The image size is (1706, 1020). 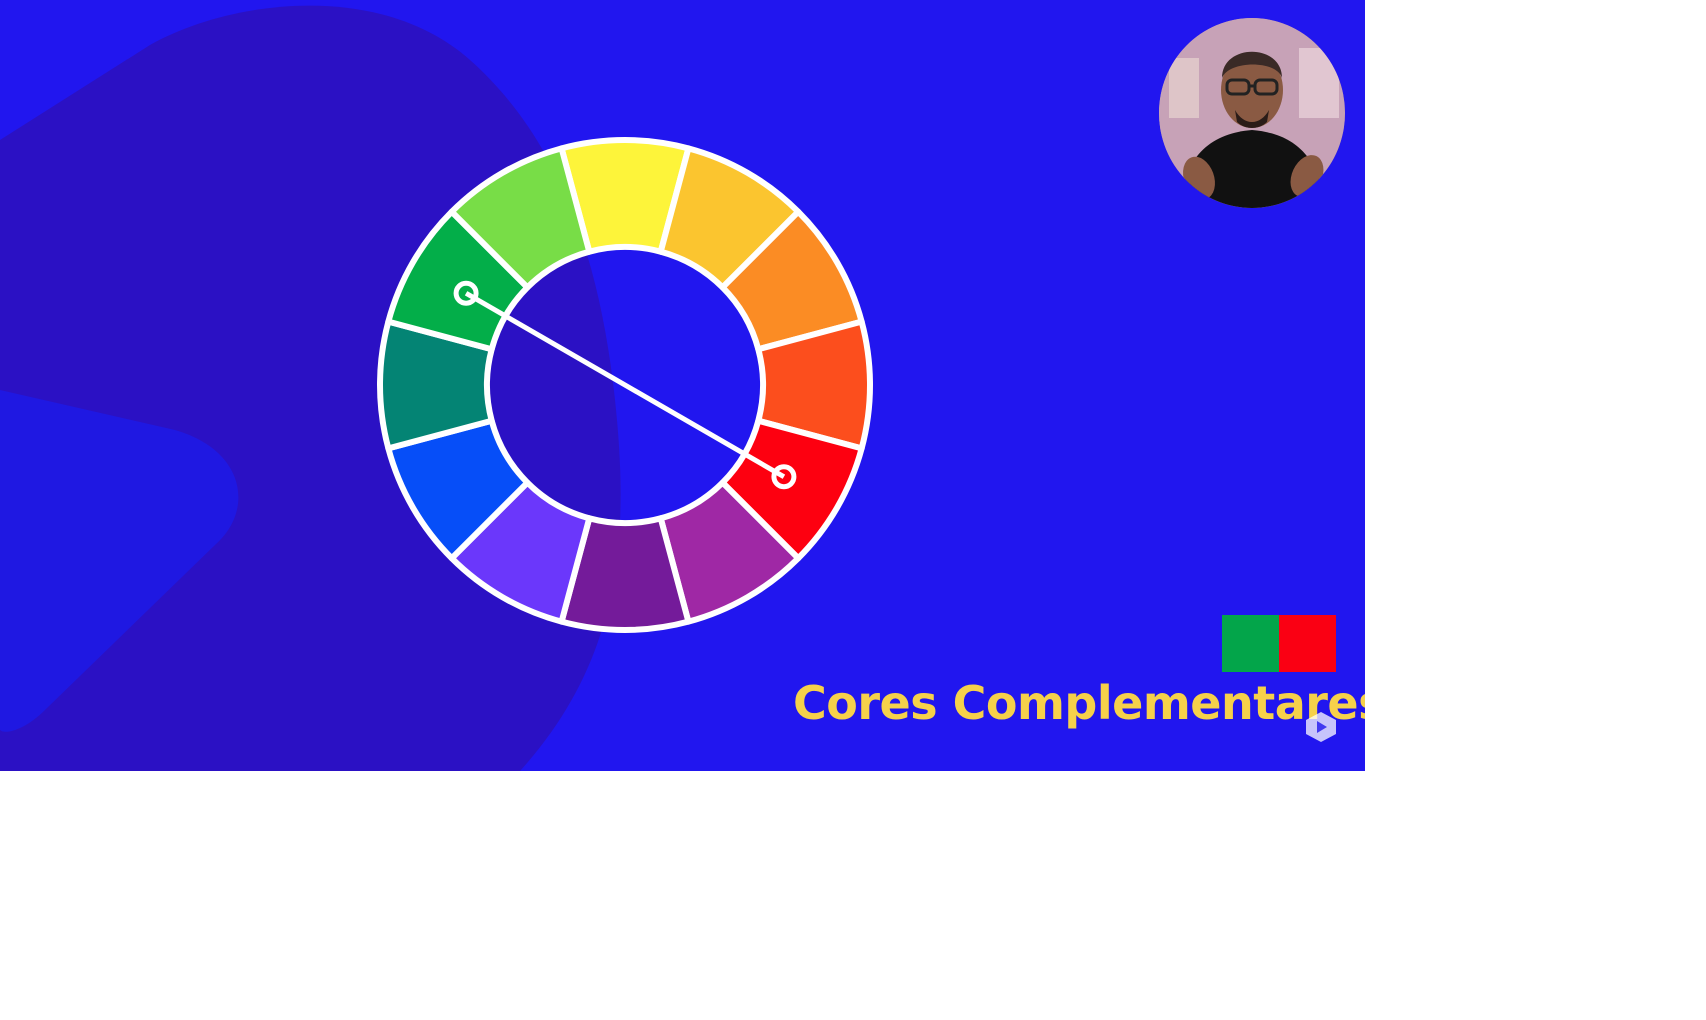 I want to click on slide-title: Cores Complementares, so click(x=1079, y=703).